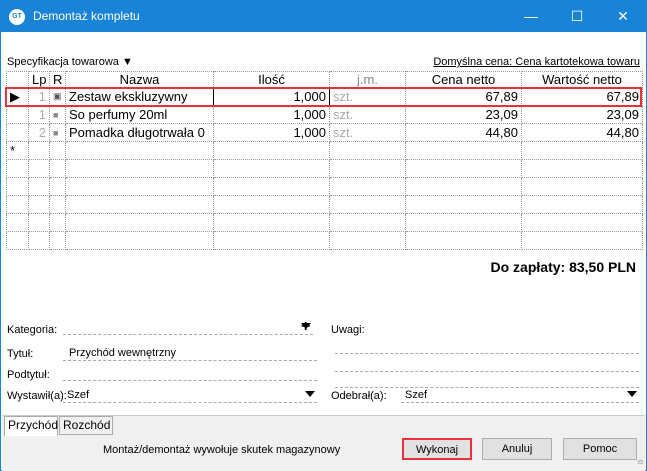 The height and width of the screenshot is (471, 647). What do you see at coordinates (623, 16) in the screenshot?
I see `close-button: ✕` at bounding box center [623, 16].